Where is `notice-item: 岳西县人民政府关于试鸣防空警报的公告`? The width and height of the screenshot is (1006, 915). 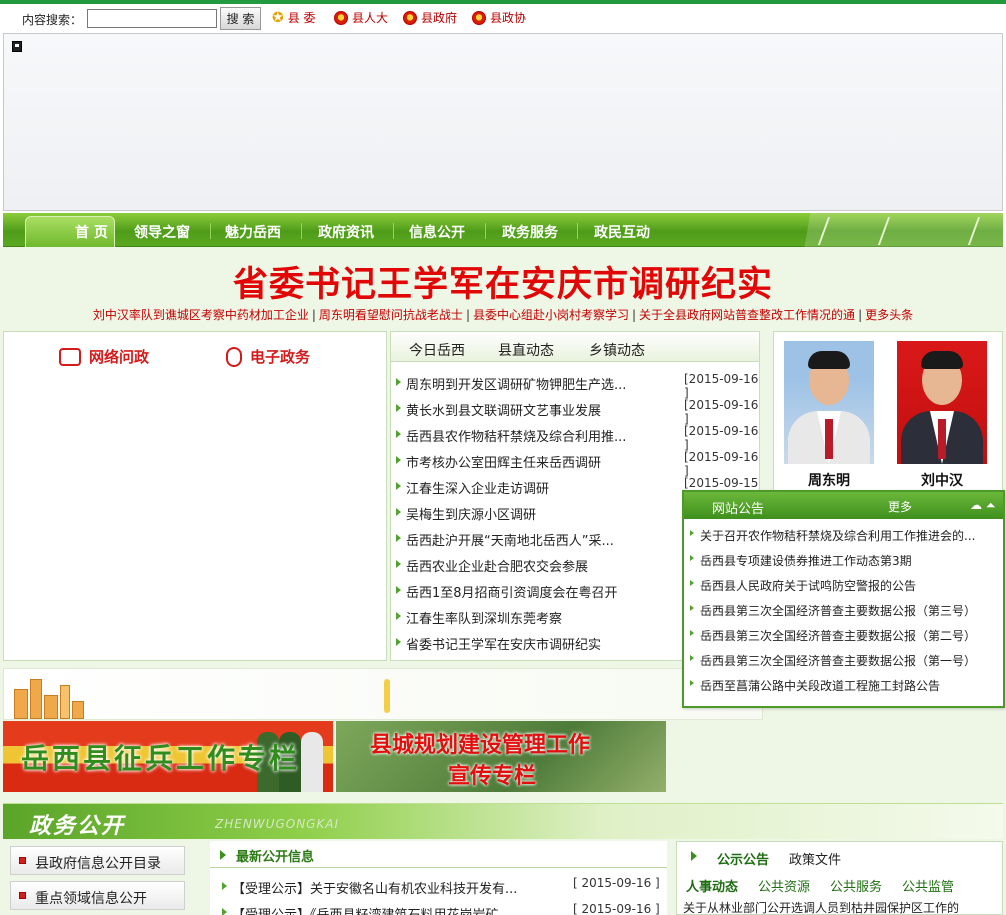 notice-item: 岳西县人民政府关于试鸣防空警报的公告 is located at coordinates (843, 586).